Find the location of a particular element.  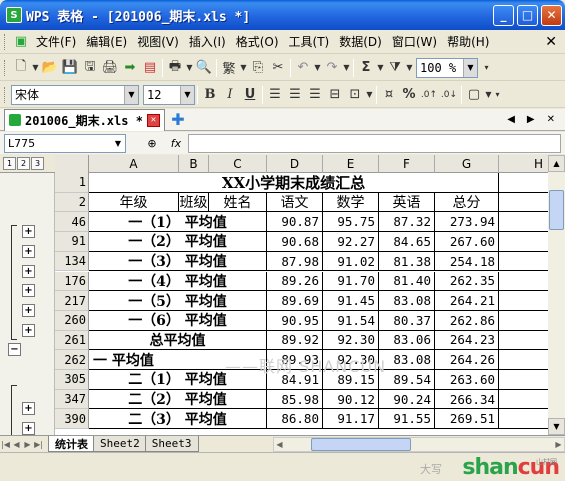

name-box: L775 ▼ is located at coordinates (65, 143).